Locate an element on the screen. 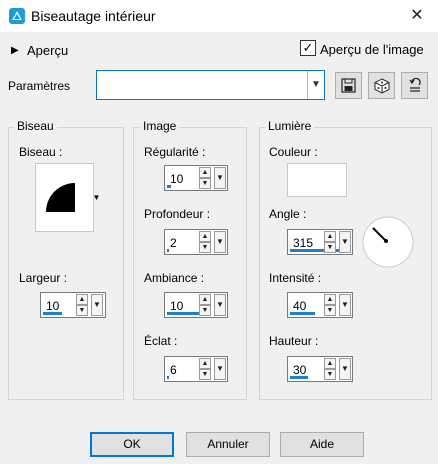  width-value: 10 is located at coordinates (53, 306).